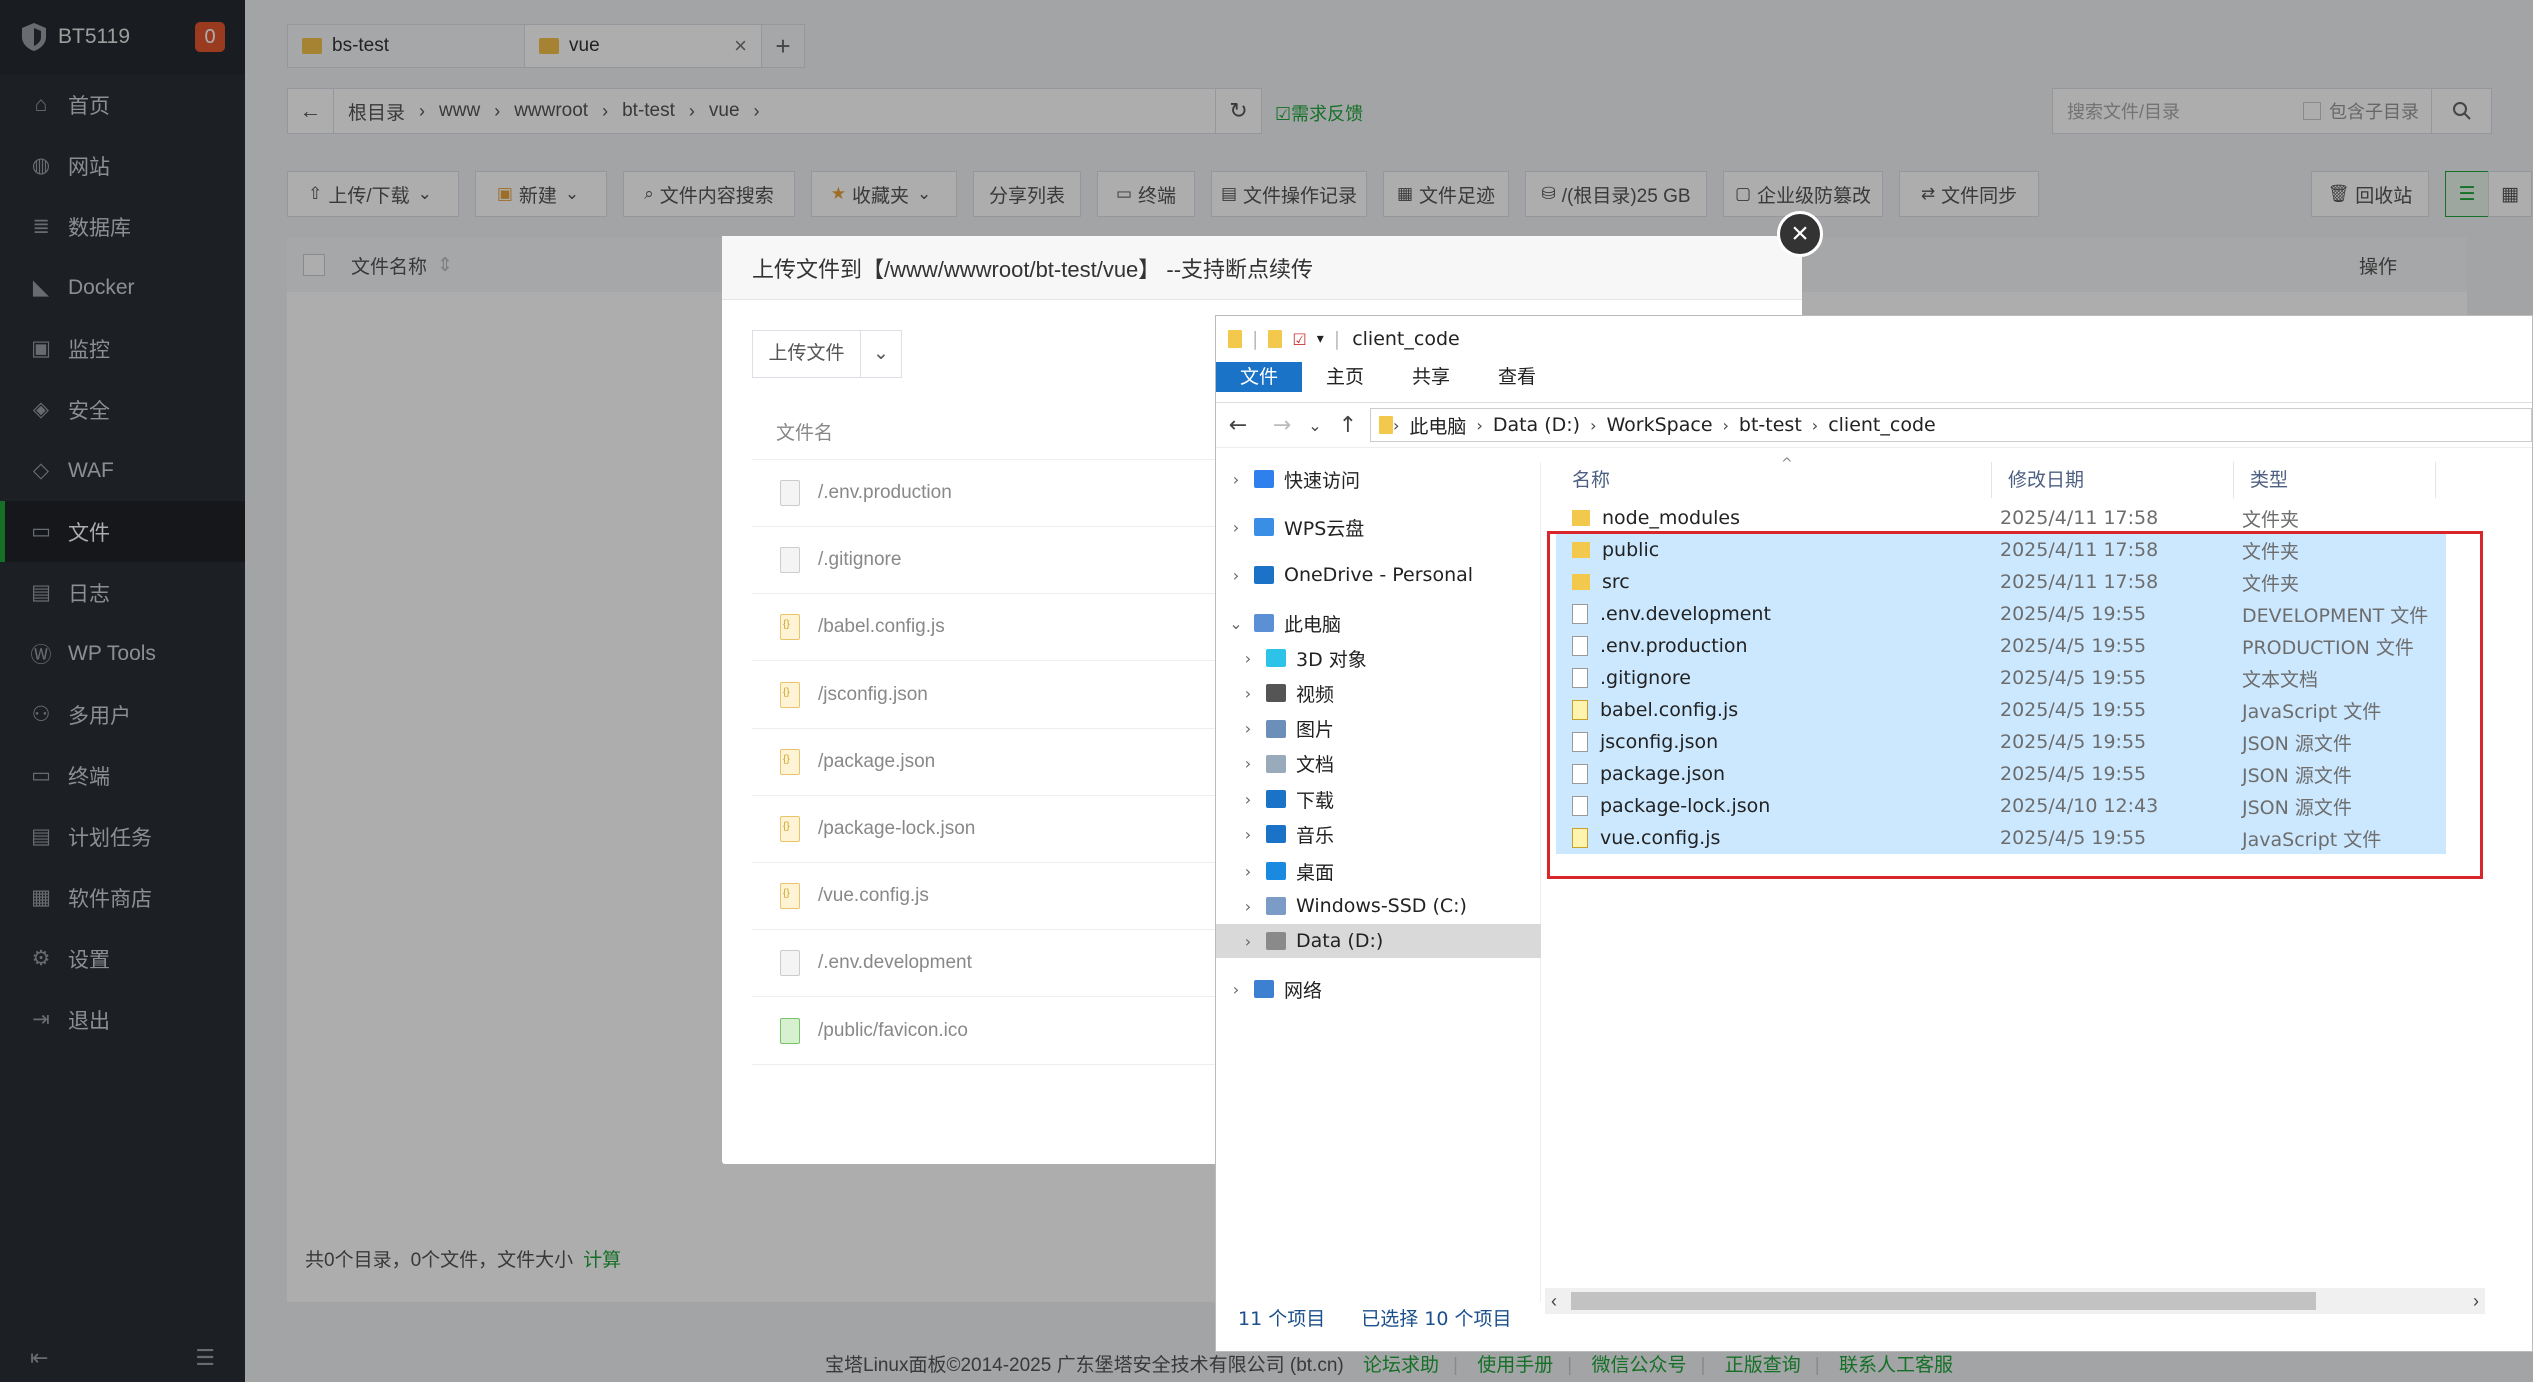  What do you see at coordinates (1276, 763) in the screenshot?
I see `document-icon` at bounding box center [1276, 763].